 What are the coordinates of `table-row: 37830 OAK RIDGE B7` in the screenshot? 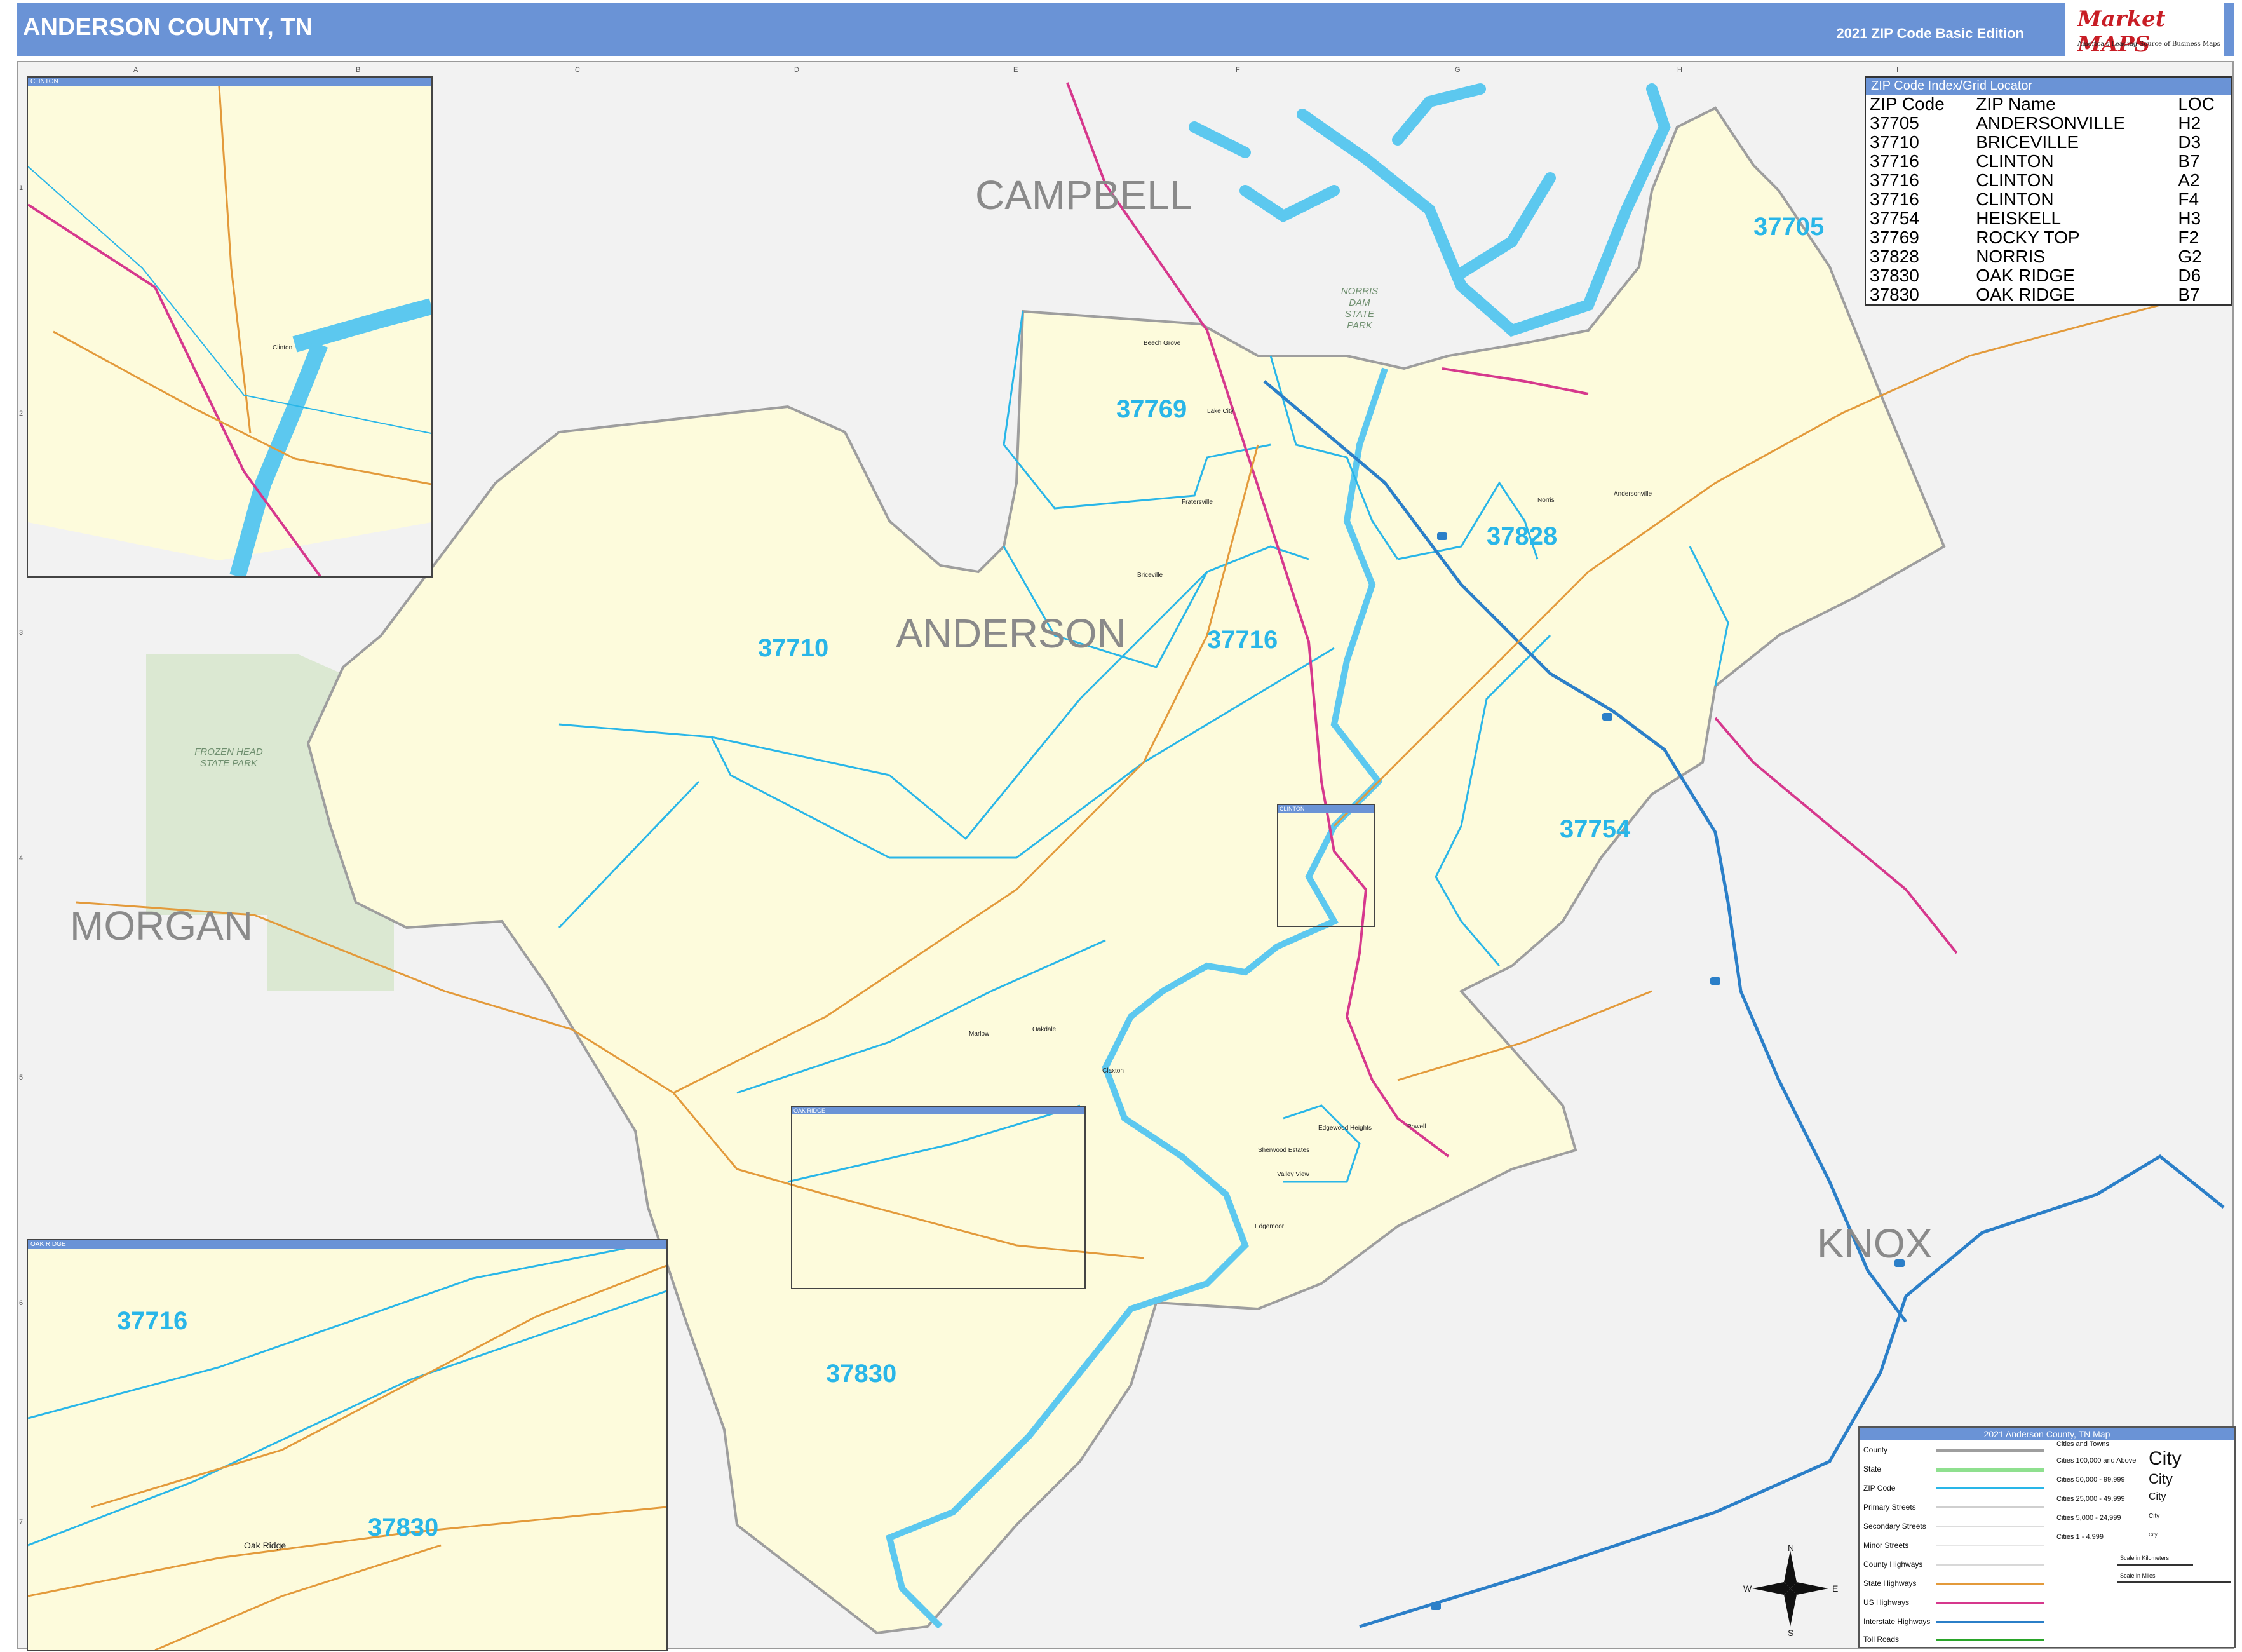 It's located at (2048, 294).